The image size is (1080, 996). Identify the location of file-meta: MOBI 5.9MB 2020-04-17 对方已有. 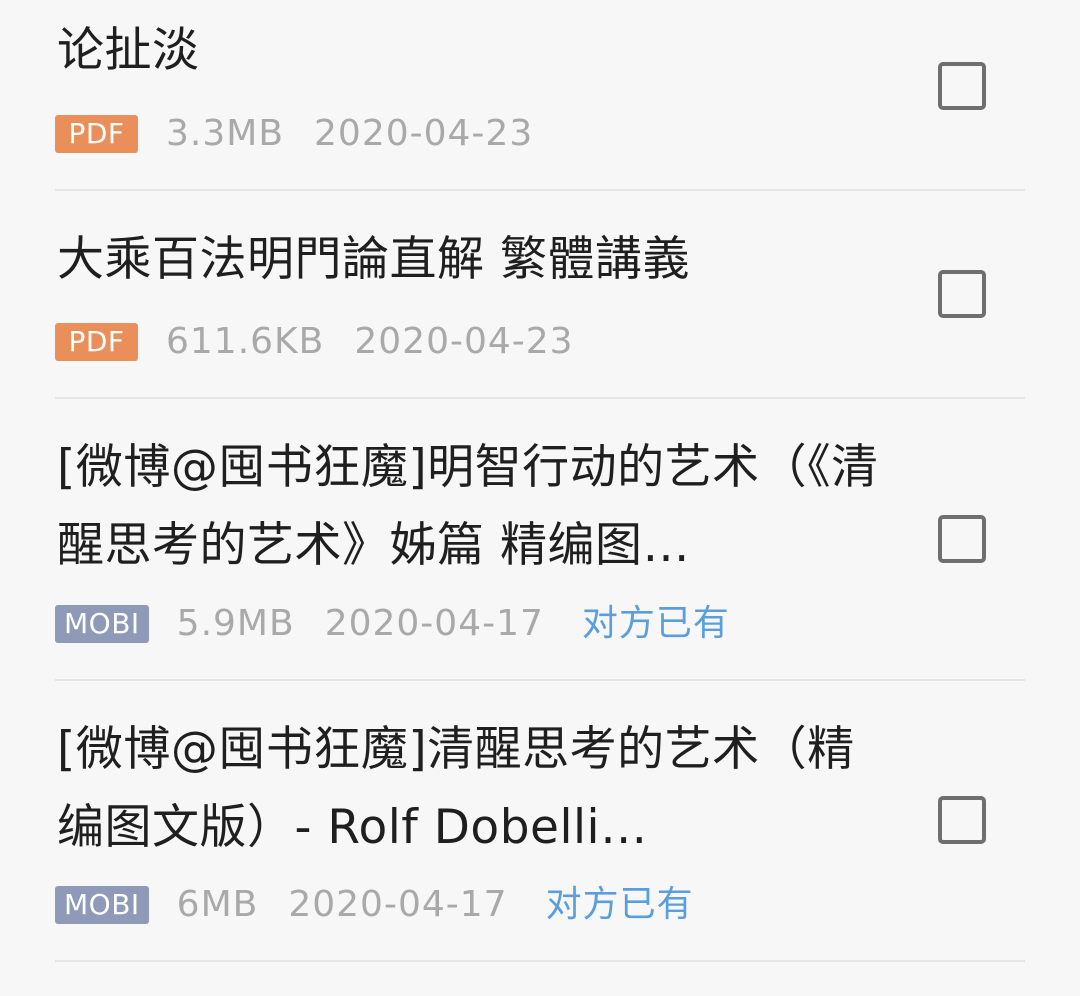
(392, 624).